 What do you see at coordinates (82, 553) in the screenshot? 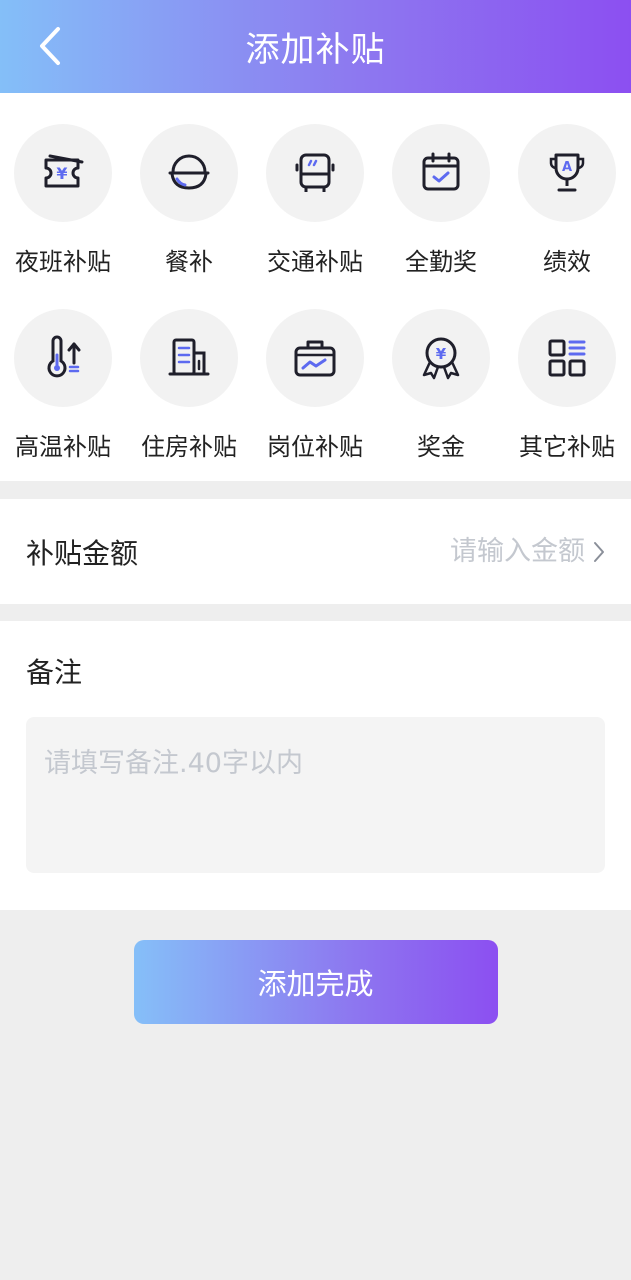
I see `amount-label: 补贴金额` at bounding box center [82, 553].